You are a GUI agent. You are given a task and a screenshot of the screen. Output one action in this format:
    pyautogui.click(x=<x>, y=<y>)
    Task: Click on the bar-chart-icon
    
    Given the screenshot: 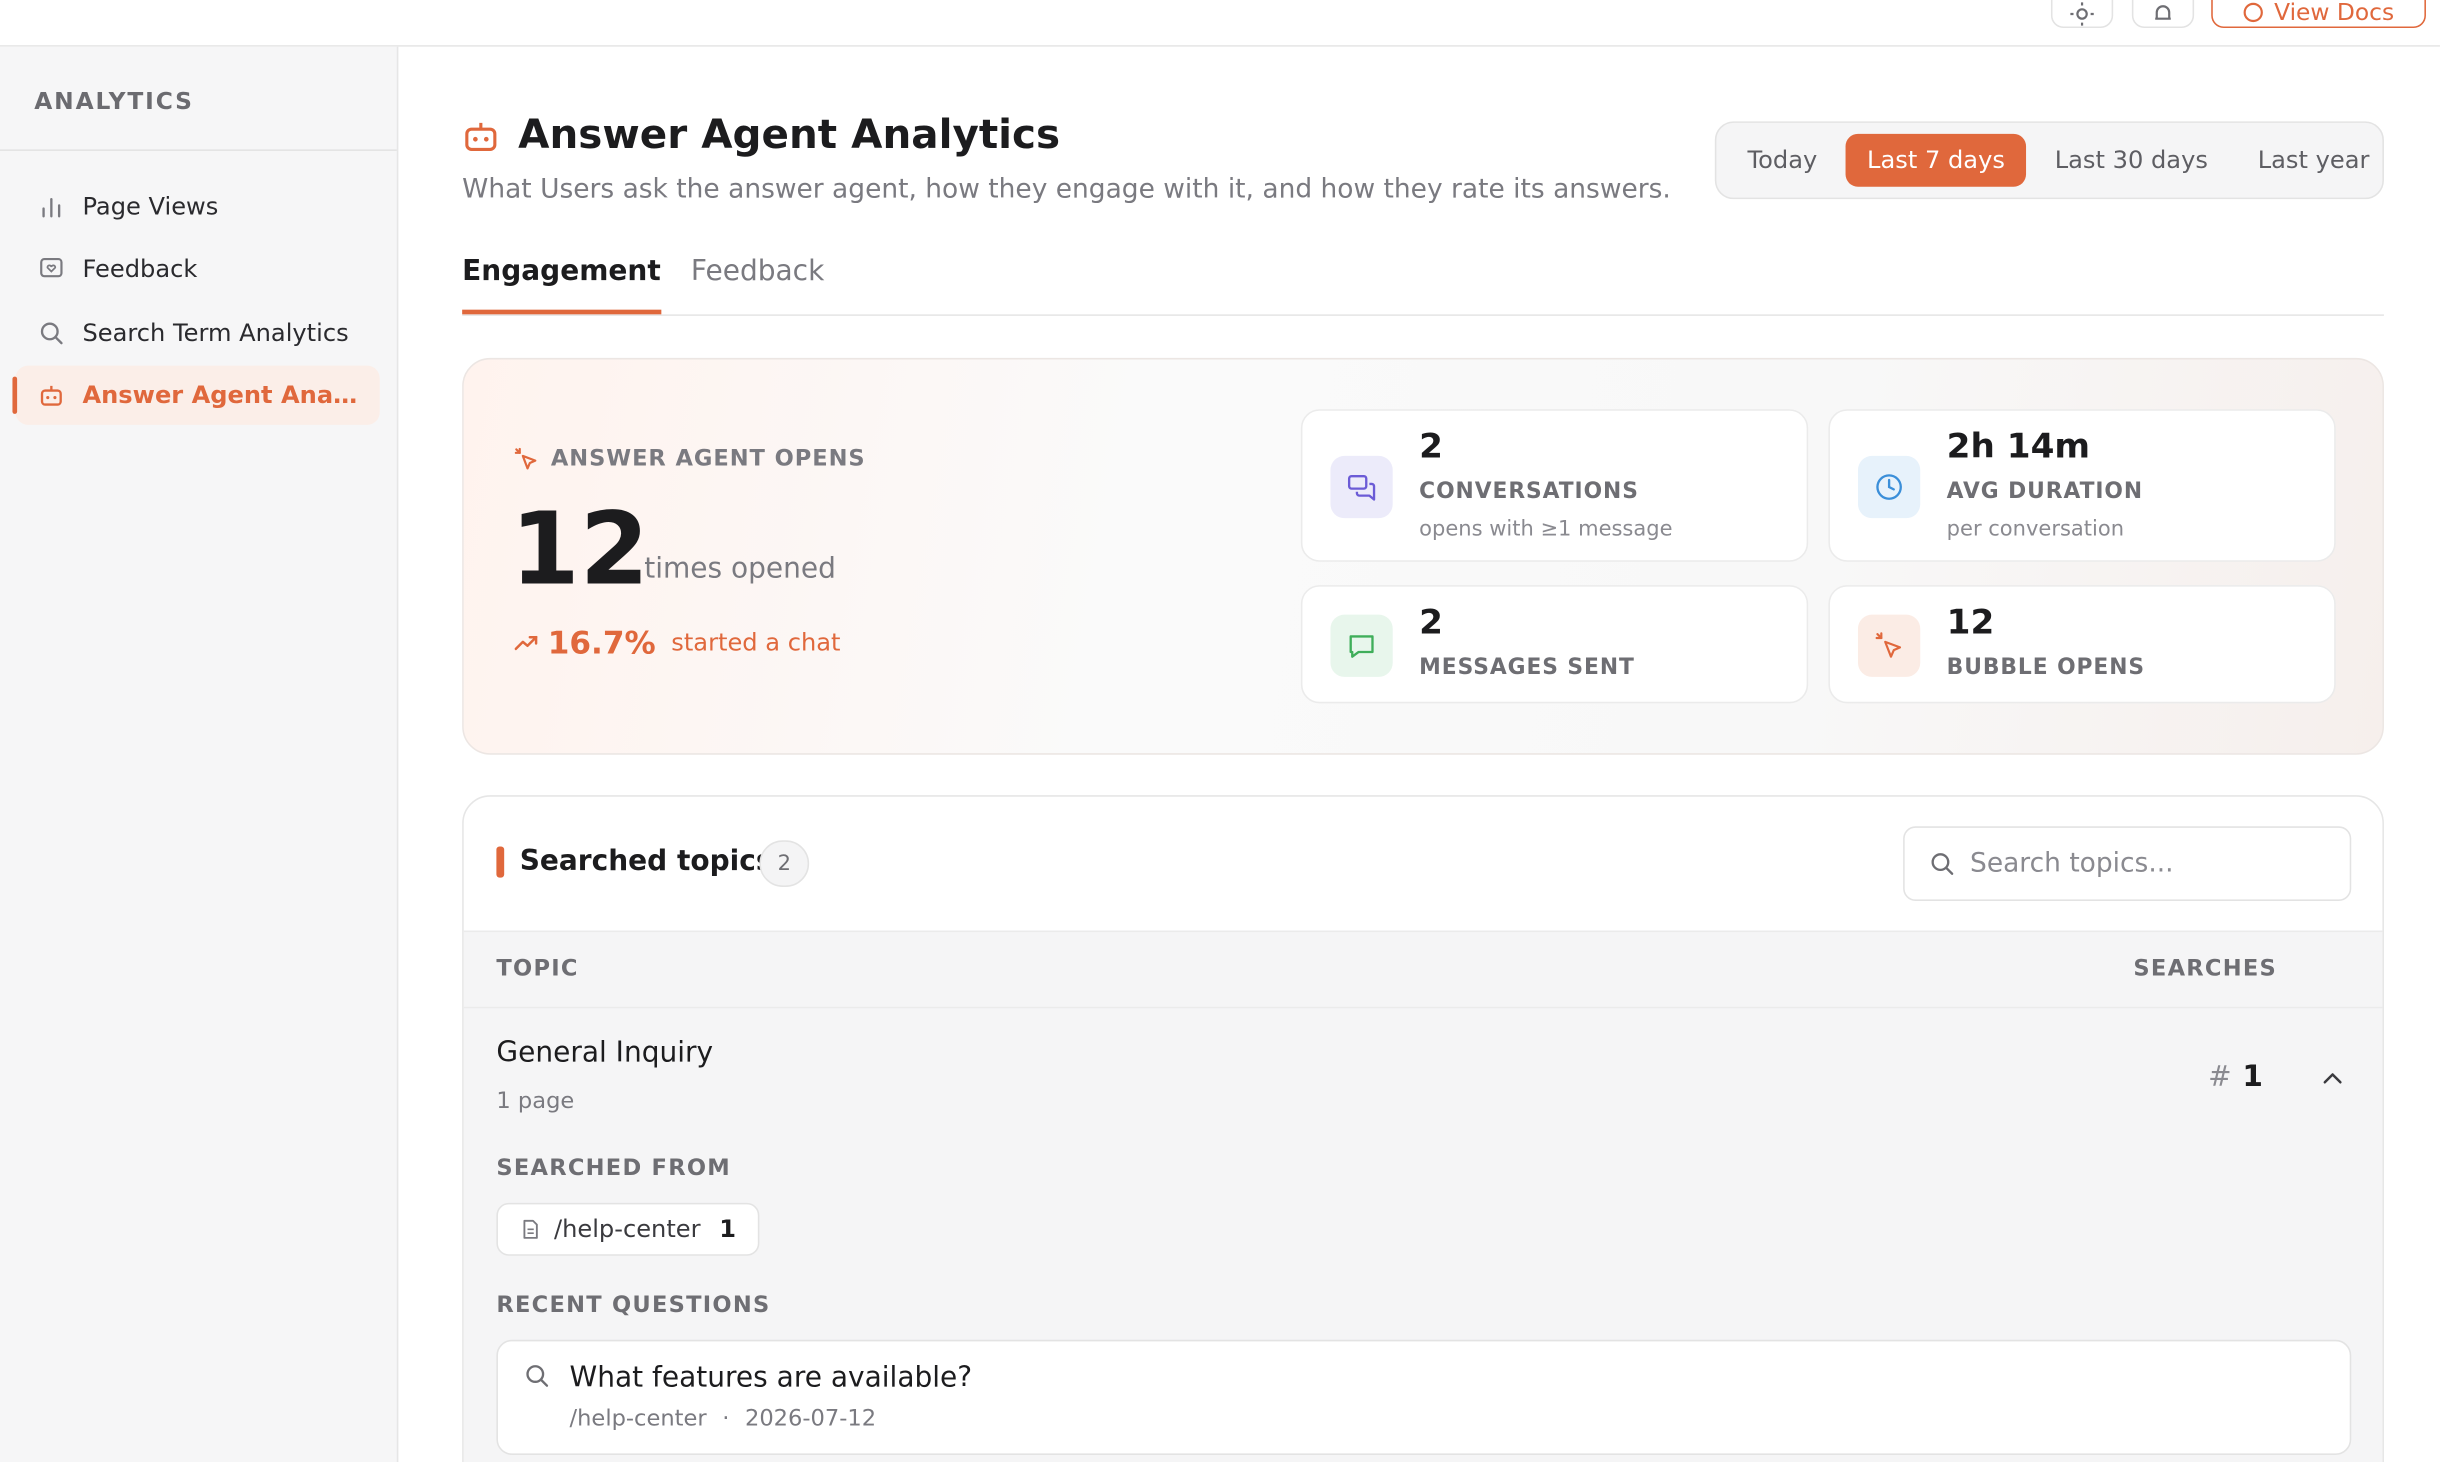 What is the action you would take?
    pyautogui.click(x=51, y=207)
    